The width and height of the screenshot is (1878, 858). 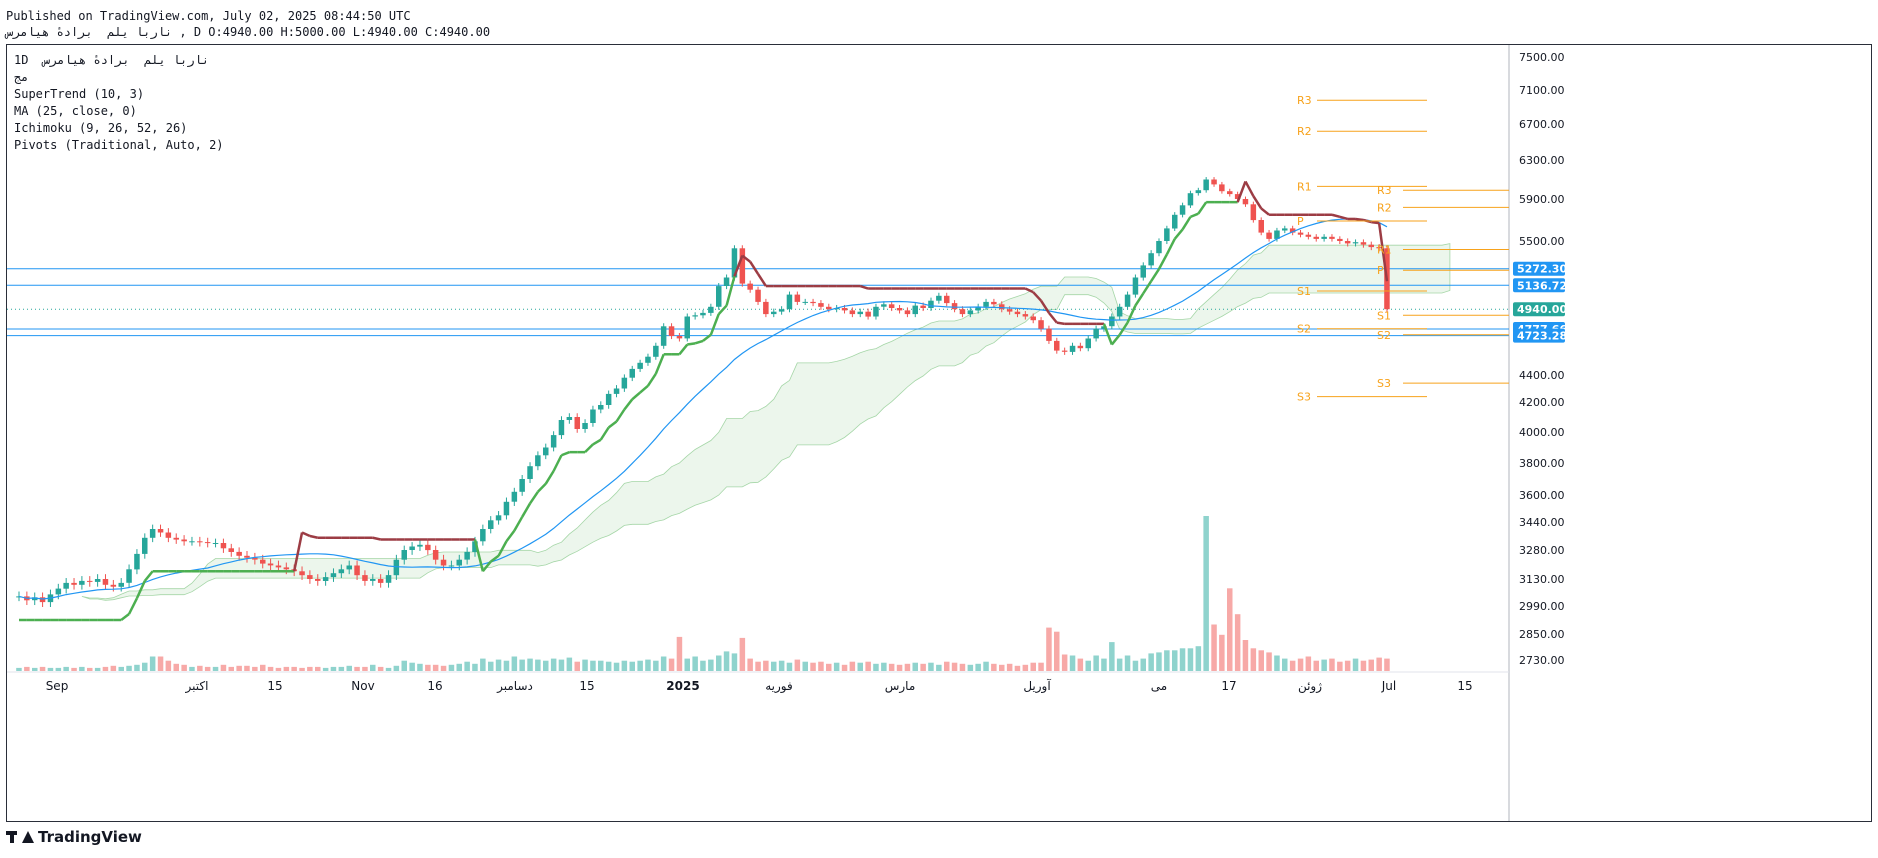 What do you see at coordinates (1228, 686) in the screenshot?
I see `x-tick-label: 17` at bounding box center [1228, 686].